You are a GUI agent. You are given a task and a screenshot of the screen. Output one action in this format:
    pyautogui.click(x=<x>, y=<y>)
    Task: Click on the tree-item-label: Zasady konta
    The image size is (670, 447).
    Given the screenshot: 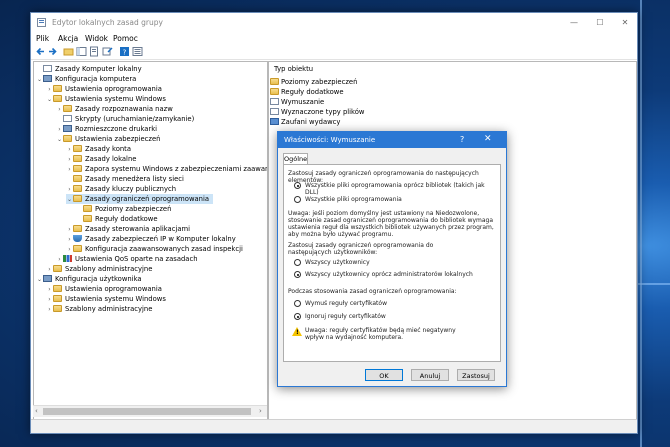 What is the action you would take?
    pyautogui.click(x=108, y=149)
    